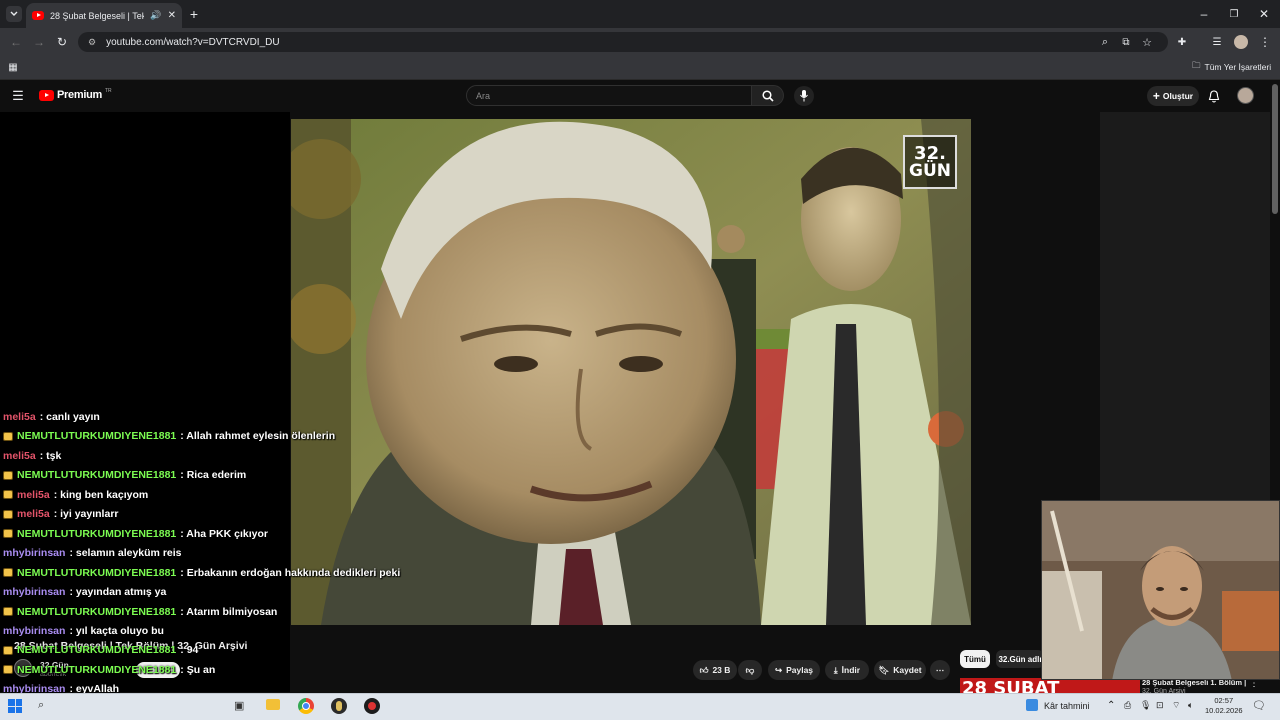 This screenshot has width=1280, height=720. What do you see at coordinates (1145, 705) in the screenshot?
I see `microphone-tray-icon: 🎙︎` at bounding box center [1145, 705].